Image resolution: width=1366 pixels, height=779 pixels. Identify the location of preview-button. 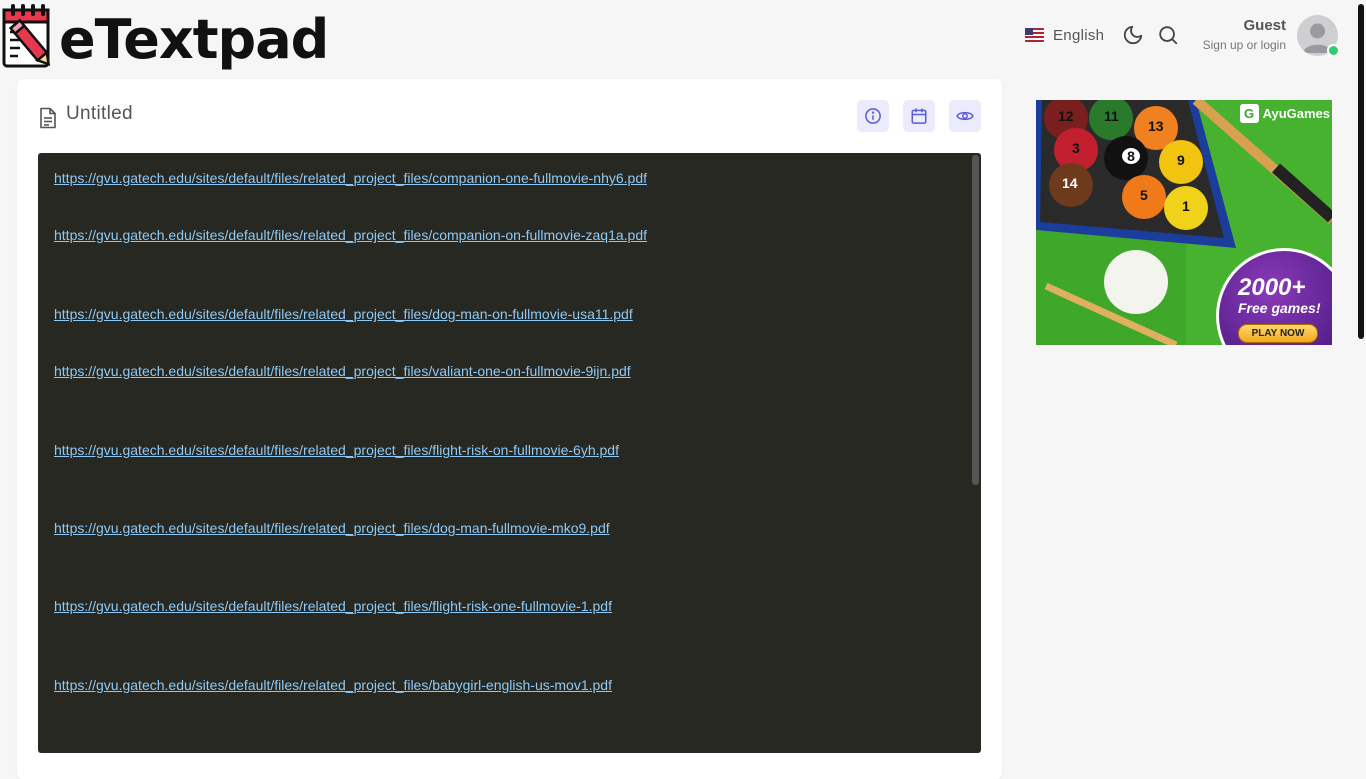
(965, 116).